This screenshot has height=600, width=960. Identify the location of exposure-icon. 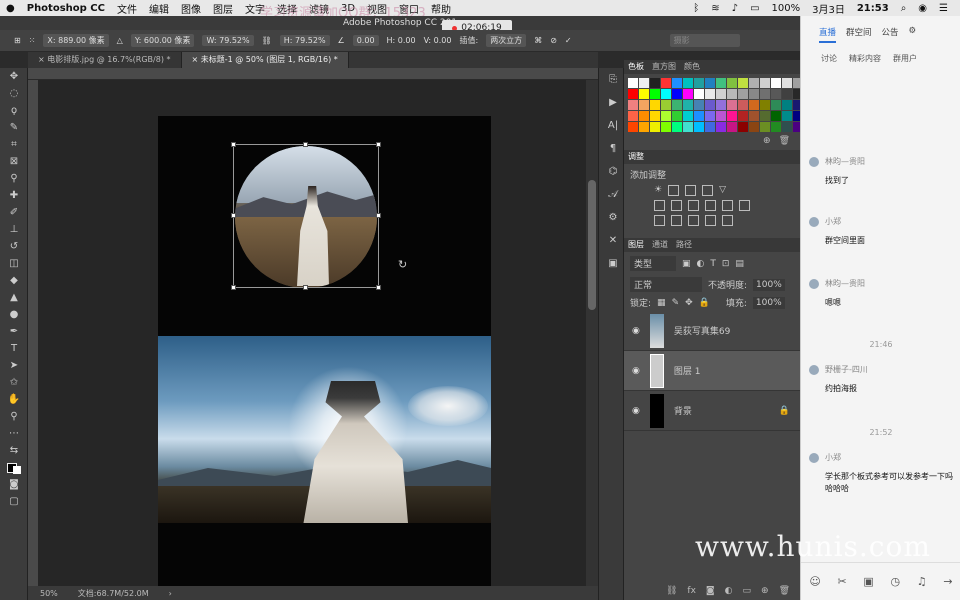
(708, 190).